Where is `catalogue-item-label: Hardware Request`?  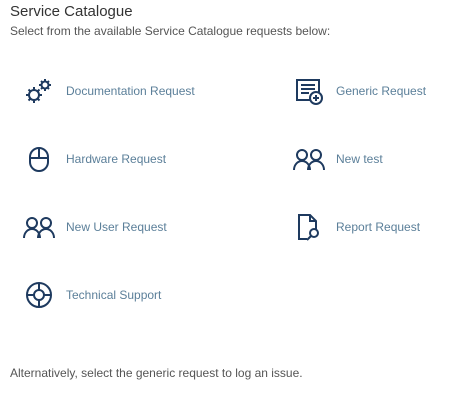
catalogue-item-label: Hardware Request is located at coordinates (116, 159).